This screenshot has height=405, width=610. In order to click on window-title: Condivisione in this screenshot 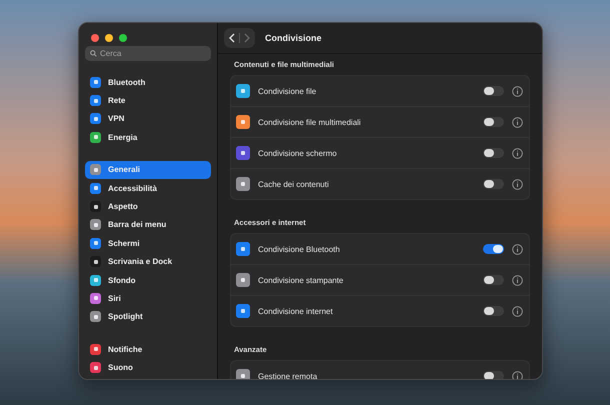, I will do `click(293, 38)`.